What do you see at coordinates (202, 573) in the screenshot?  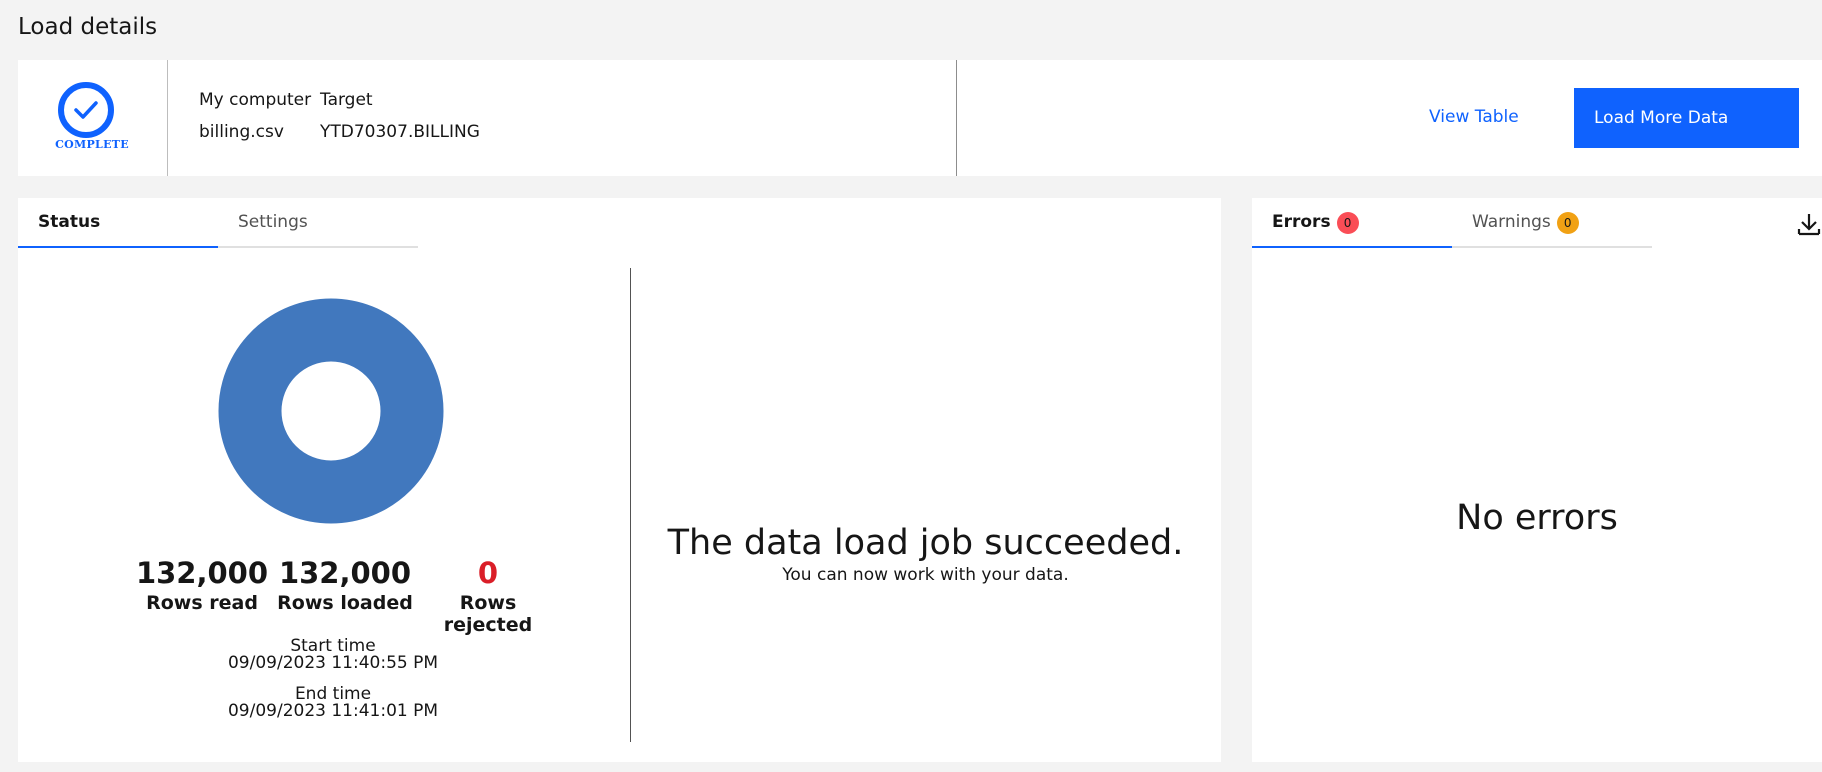 I see `rows-read-value: 132,000` at bounding box center [202, 573].